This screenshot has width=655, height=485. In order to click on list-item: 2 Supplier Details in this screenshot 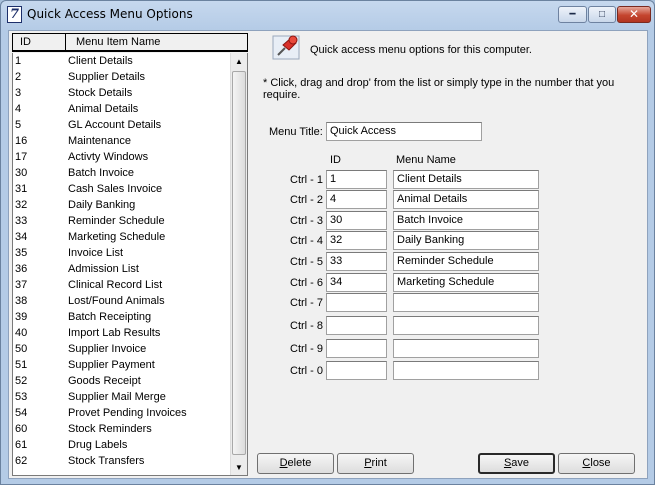, I will do `click(122, 78)`.